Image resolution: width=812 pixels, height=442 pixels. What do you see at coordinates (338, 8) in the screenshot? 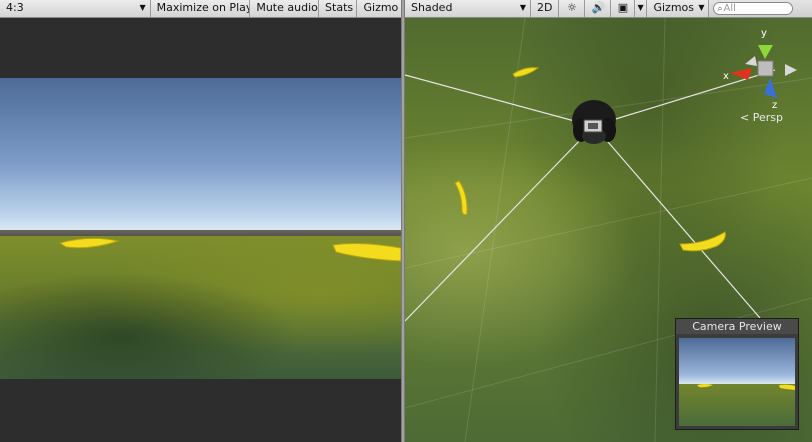
I see `stats-button: Stats` at bounding box center [338, 8].